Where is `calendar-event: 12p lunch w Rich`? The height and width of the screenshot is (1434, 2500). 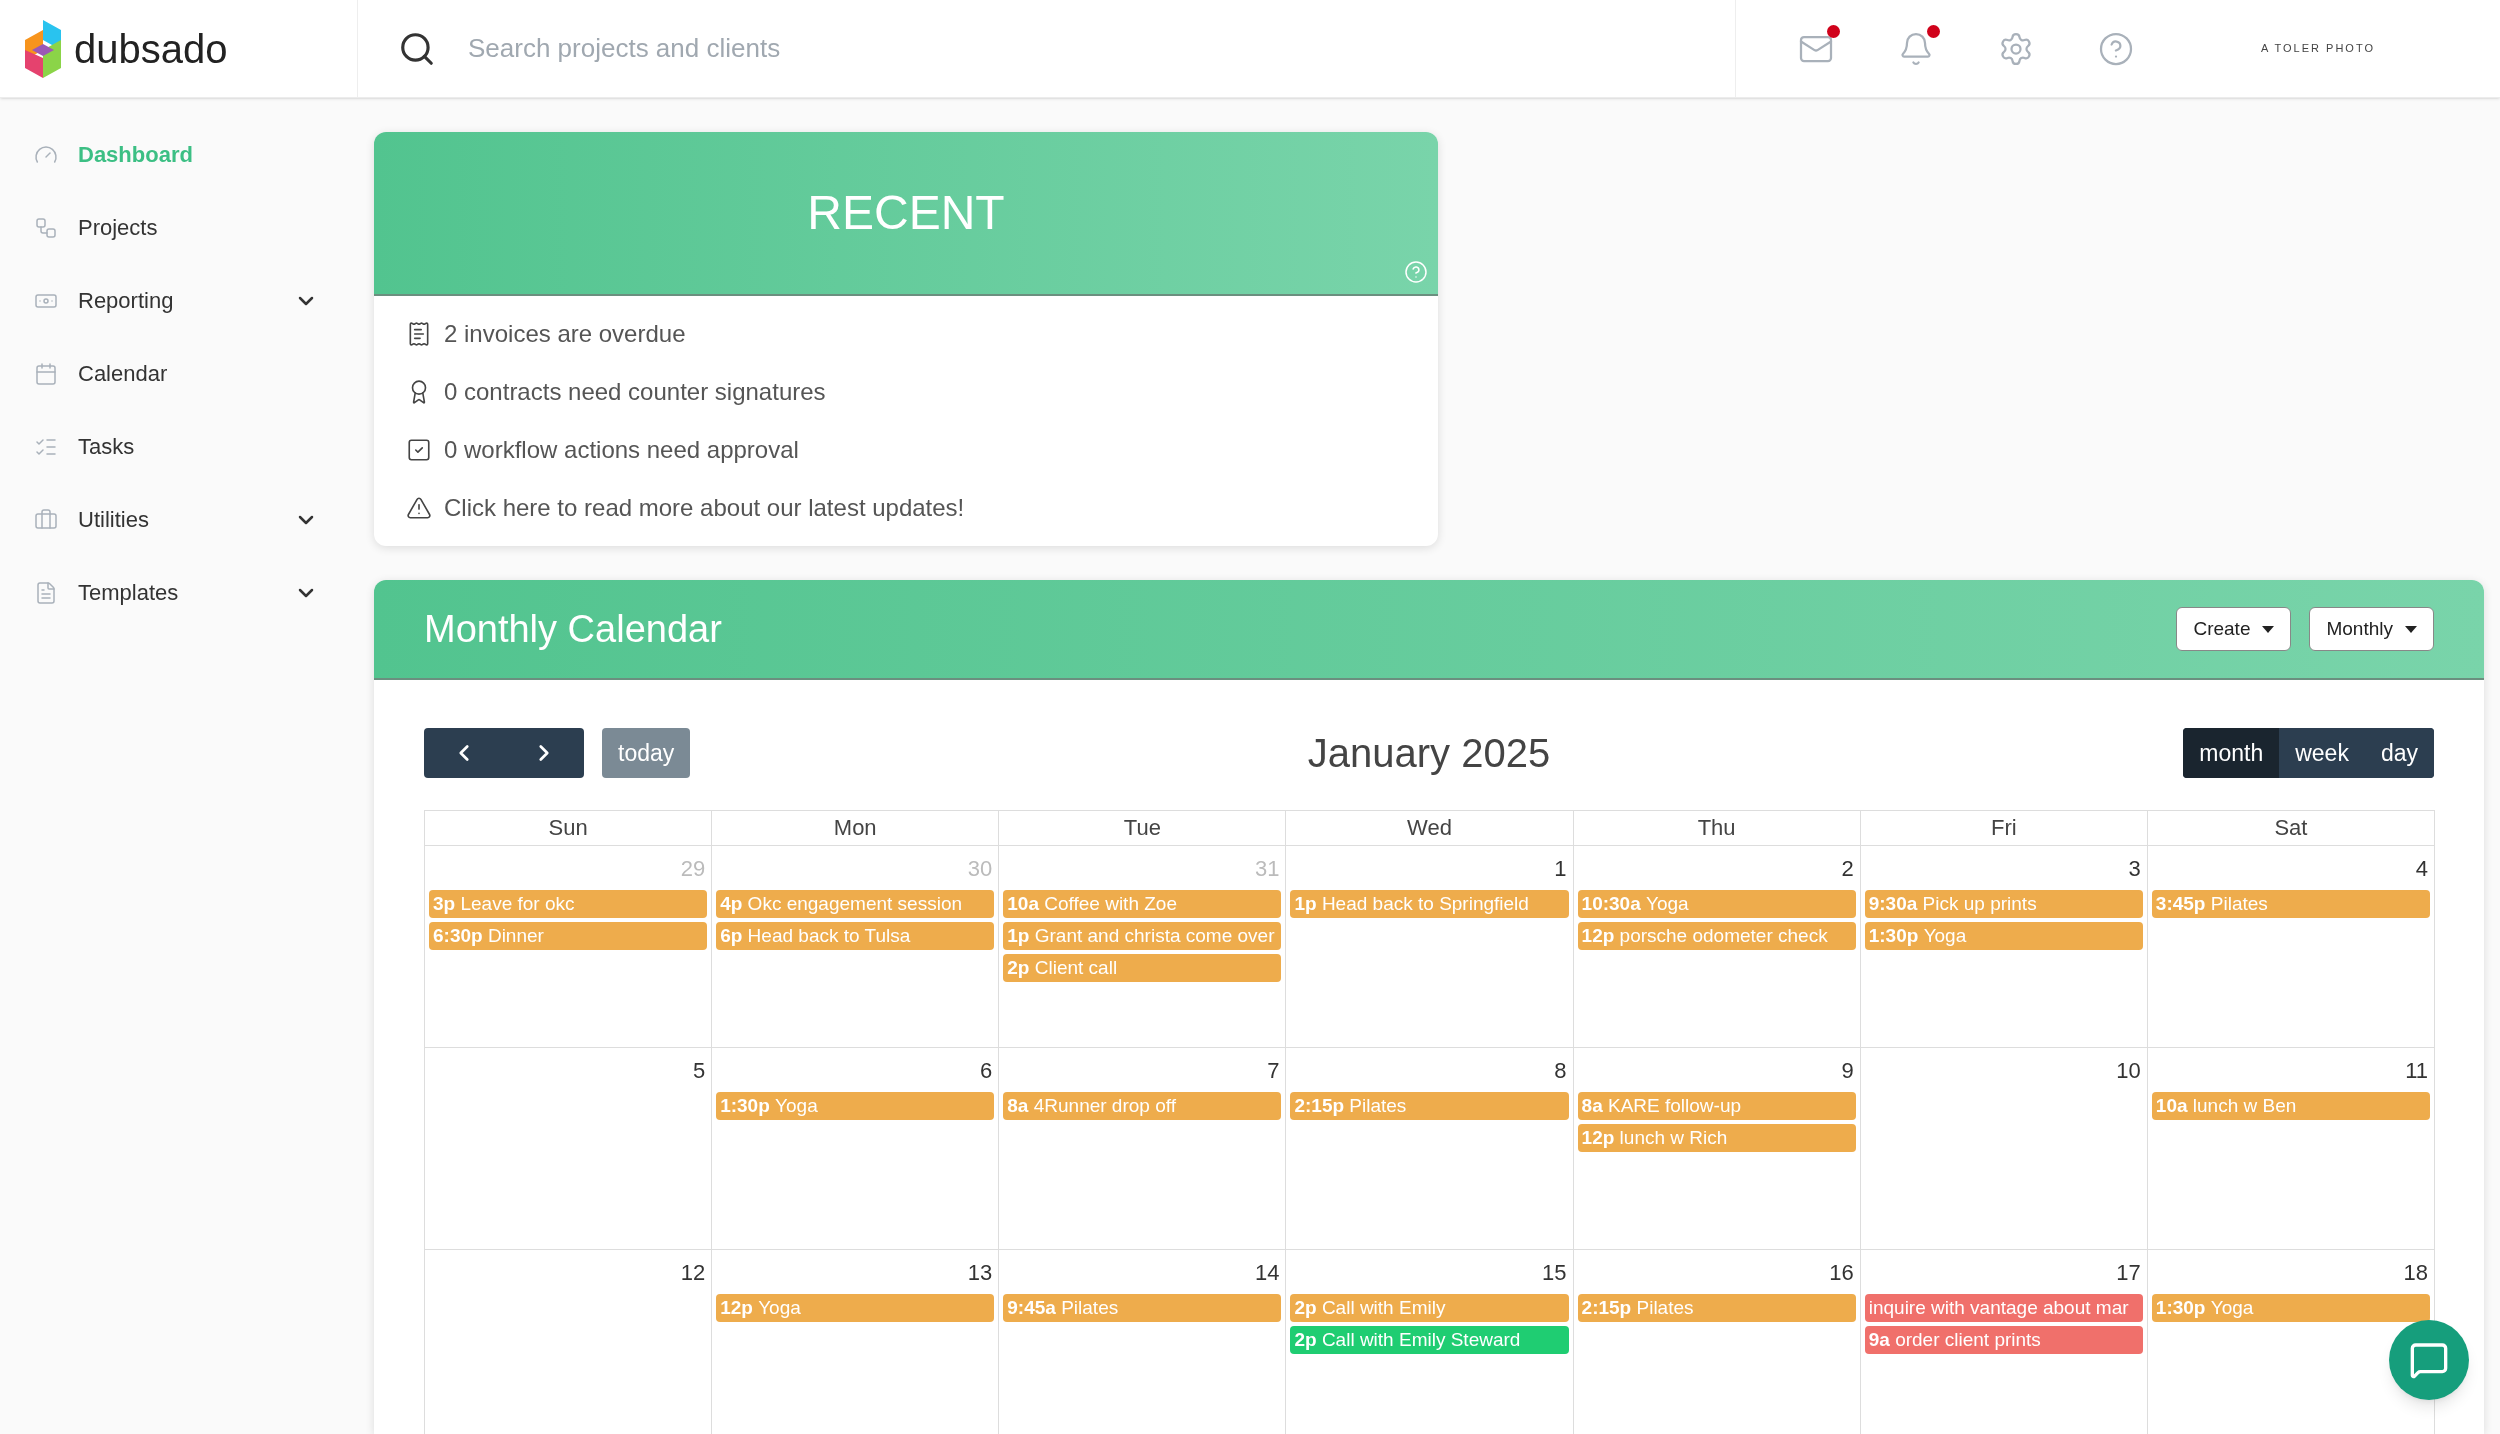
calendar-event: 12p lunch w Rich is located at coordinates (1716, 1138).